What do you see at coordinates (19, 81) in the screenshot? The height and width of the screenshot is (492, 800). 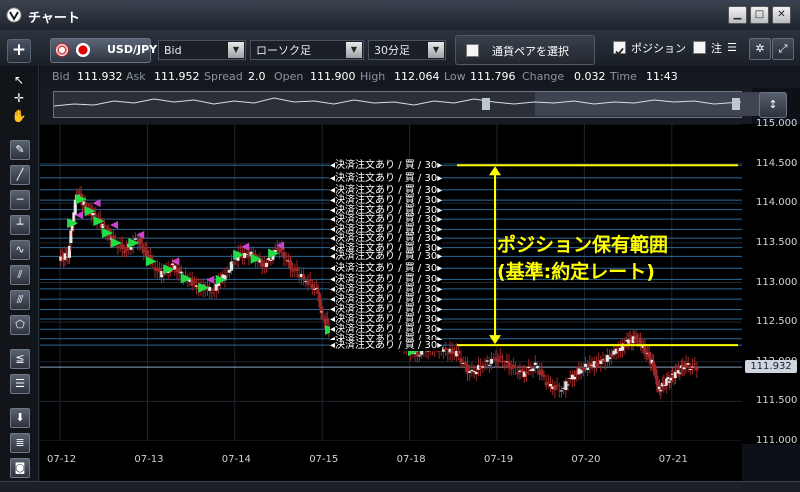 I see `cursor-icon: ↖` at bounding box center [19, 81].